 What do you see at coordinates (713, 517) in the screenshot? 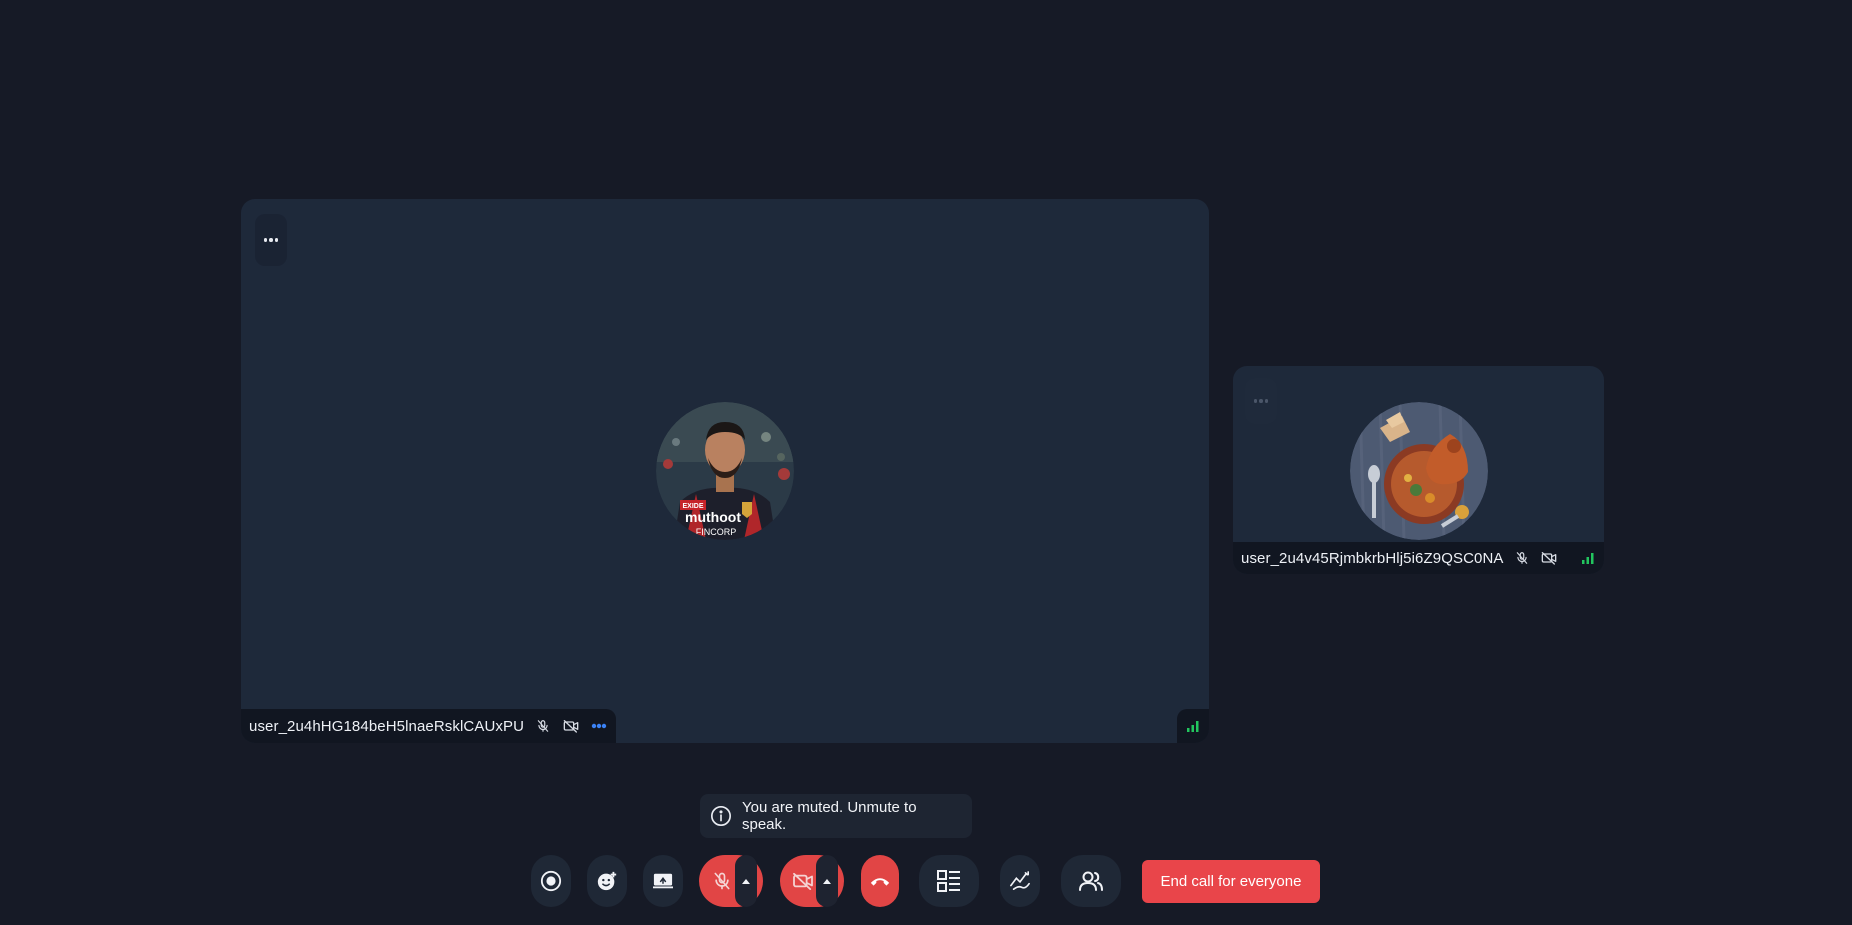
I see `svg-text: muthoot` at bounding box center [713, 517].